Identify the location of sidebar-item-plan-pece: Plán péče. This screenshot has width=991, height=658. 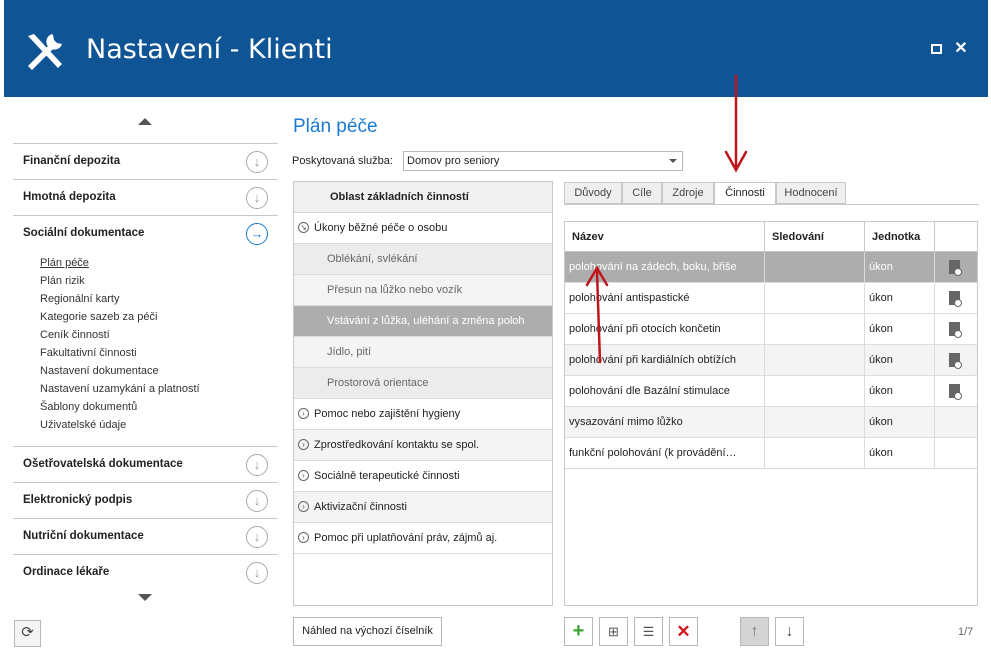
(120, 265).